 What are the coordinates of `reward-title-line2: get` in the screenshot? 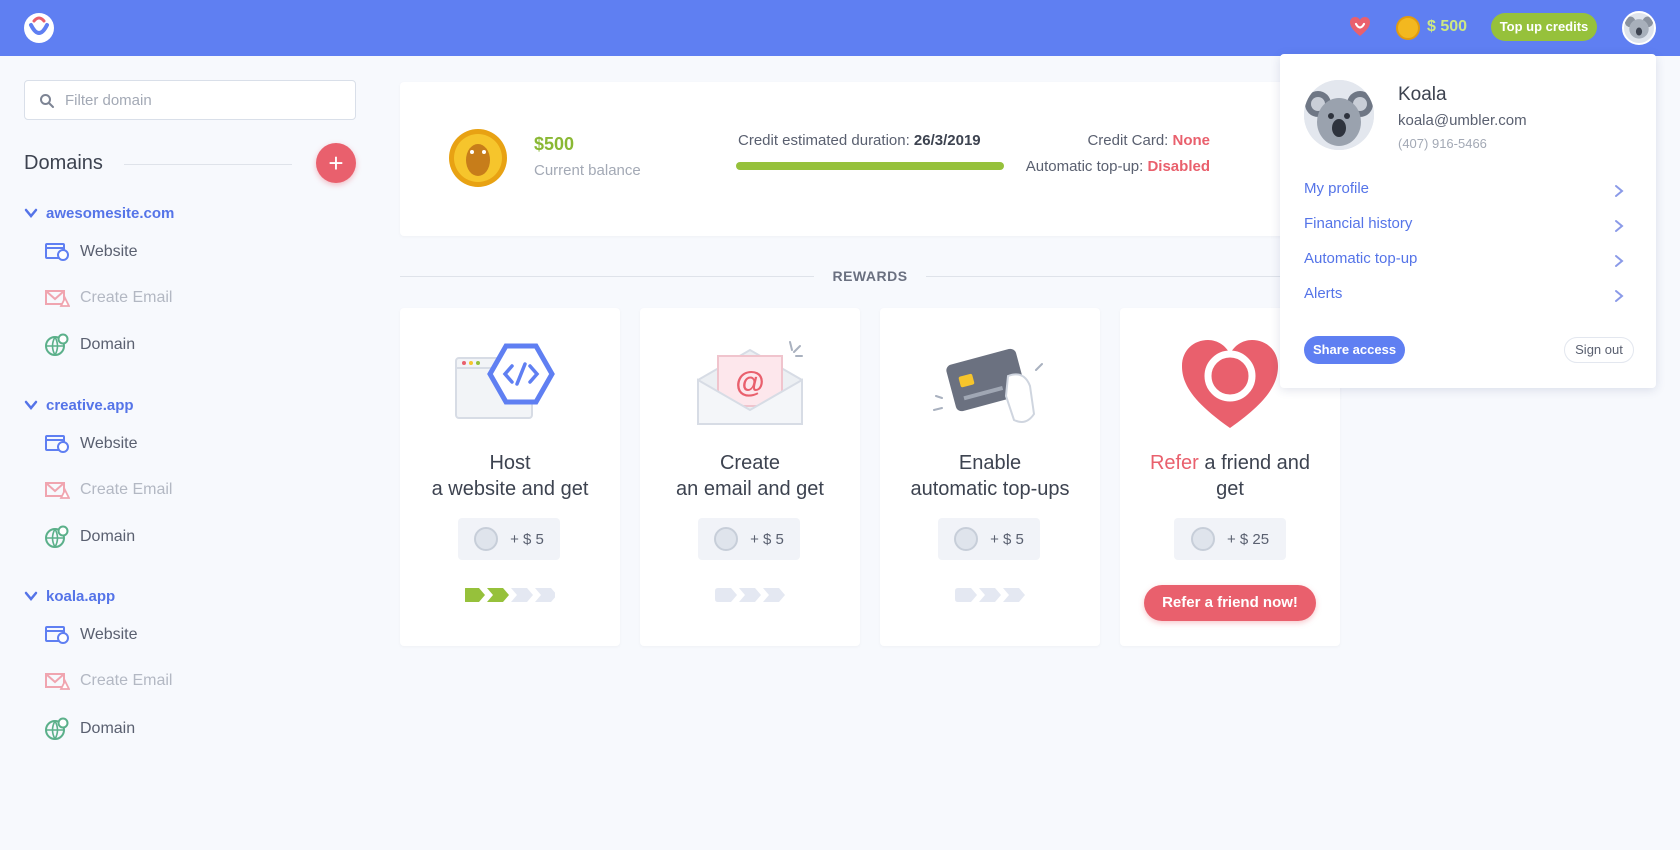 It's located at (1230, 489).